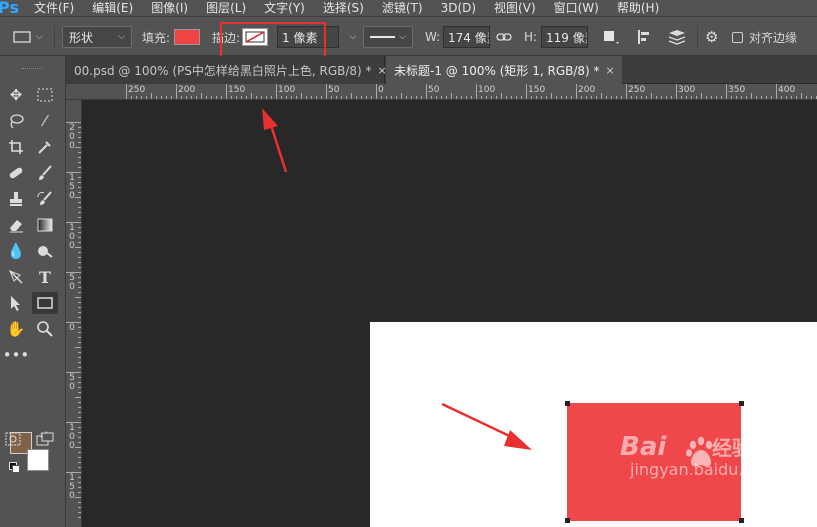  Describe the element at coordinates (45, 95) in the screenshot. I see `marquee-tool` at that location.